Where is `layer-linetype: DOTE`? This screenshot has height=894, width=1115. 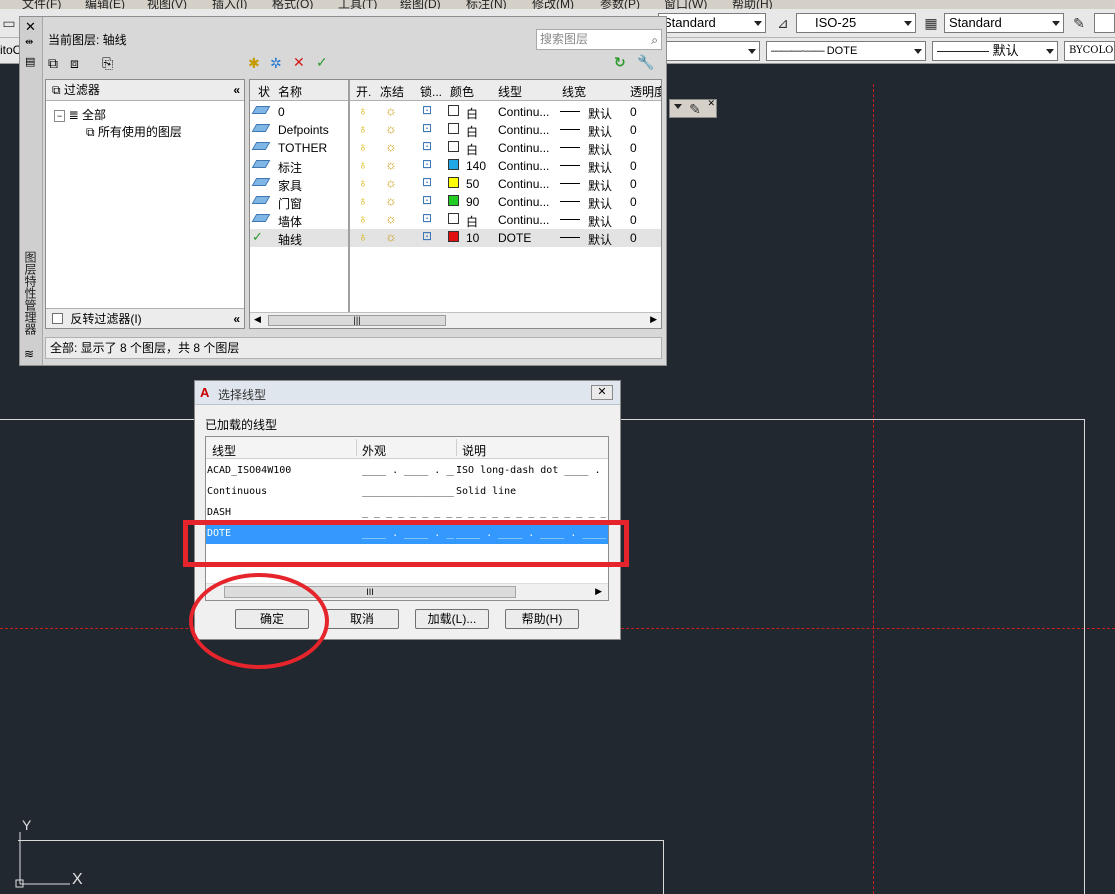
layer-linetype: DOTE is located at coordinates (514, 238).